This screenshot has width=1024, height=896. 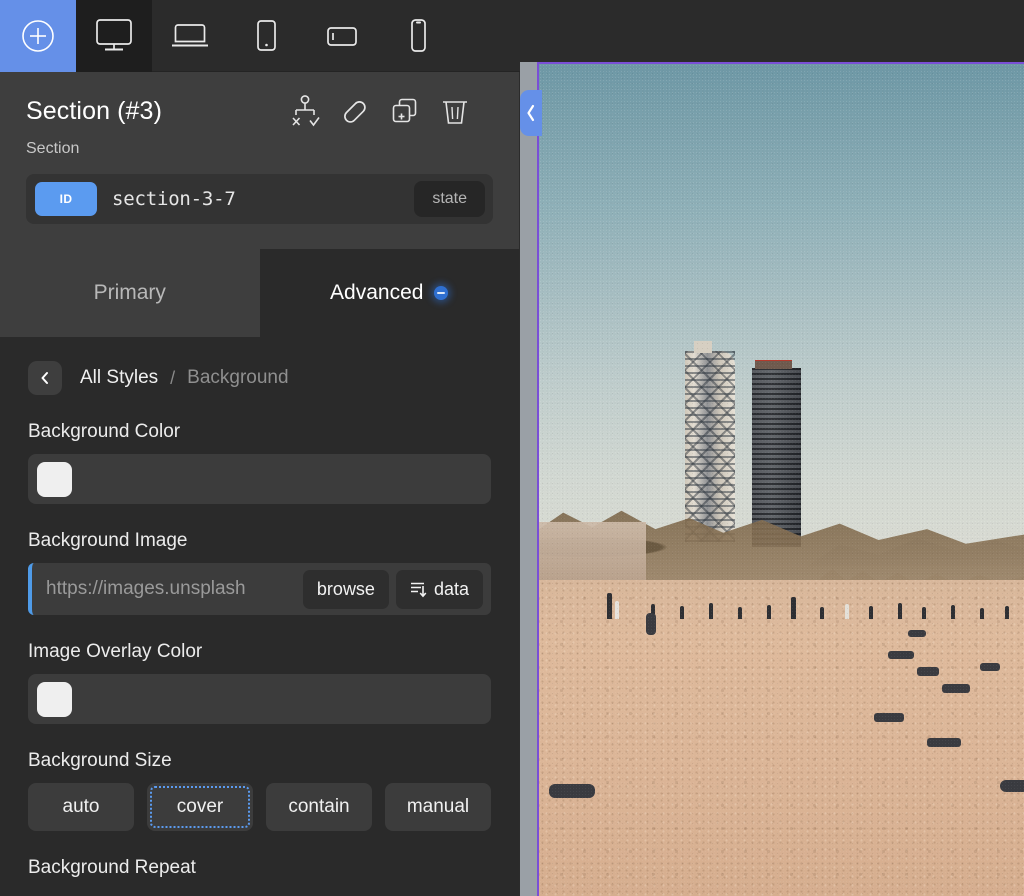 I want to click on device-button-desktop, so click(x=114, y=36).